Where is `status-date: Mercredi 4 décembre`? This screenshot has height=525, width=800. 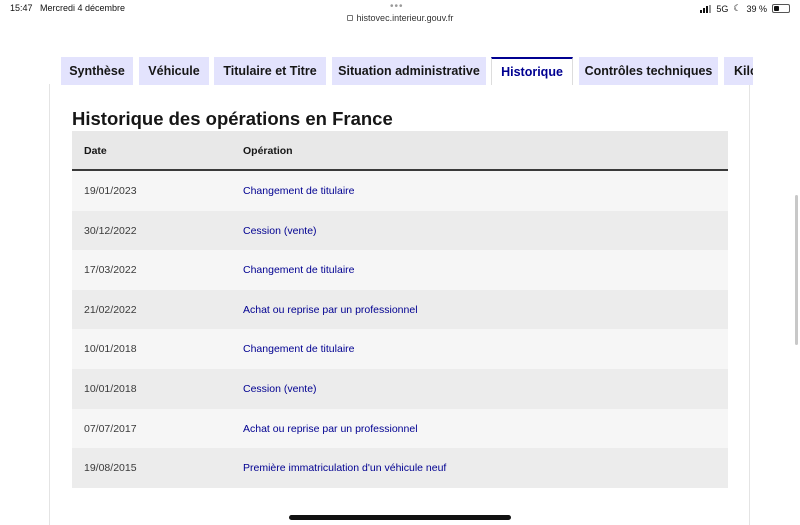
status-date: Mercredi 4 décembre is located at coordinates (83, 8).